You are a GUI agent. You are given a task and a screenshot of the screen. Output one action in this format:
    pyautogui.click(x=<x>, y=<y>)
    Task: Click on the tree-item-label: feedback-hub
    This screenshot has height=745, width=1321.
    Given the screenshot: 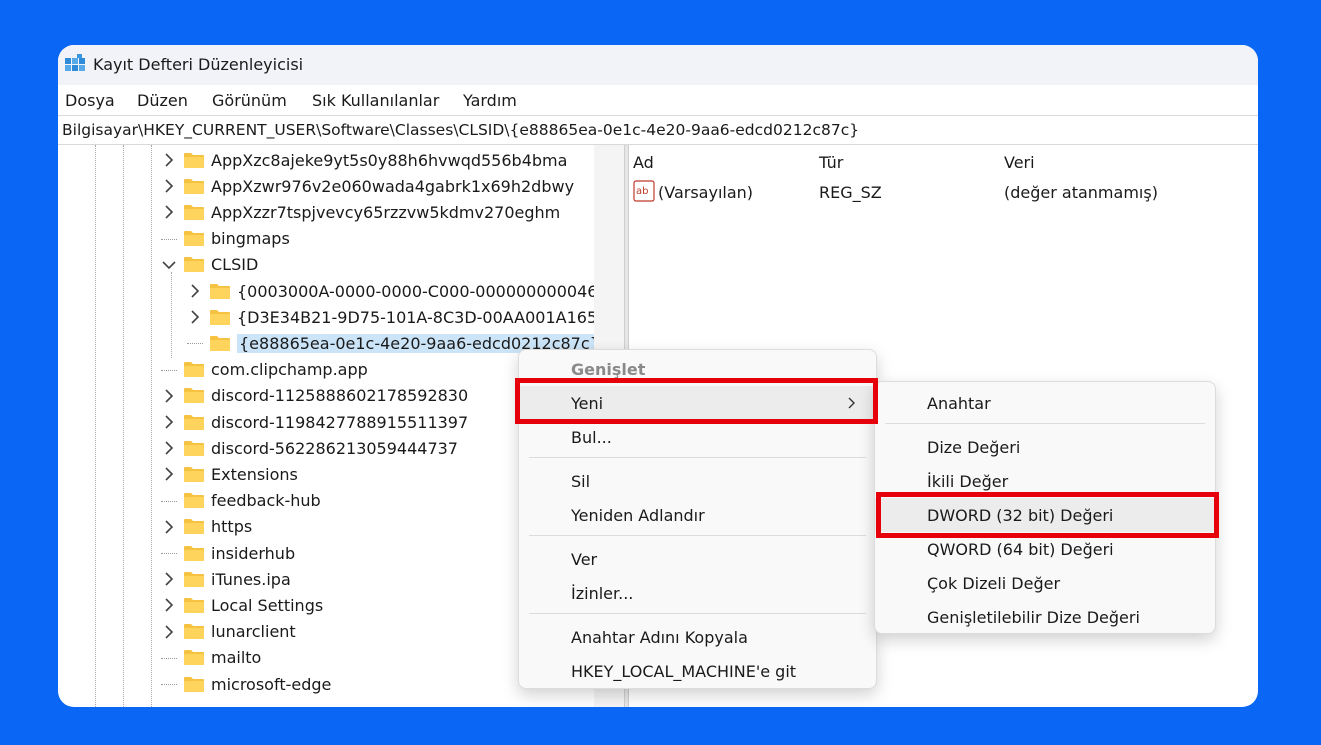 What is the action you would take?
    pyautogui.click(x=266, y=501)
    